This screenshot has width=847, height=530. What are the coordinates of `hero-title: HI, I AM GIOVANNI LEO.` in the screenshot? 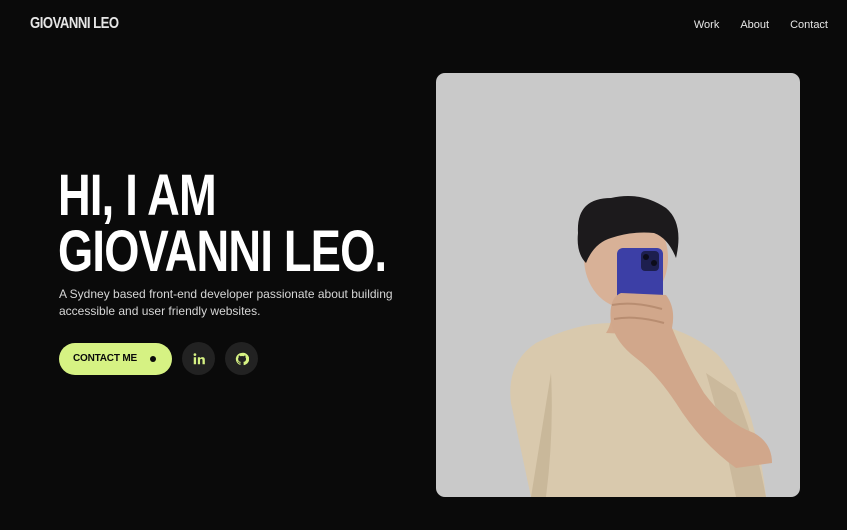 It's located at (222, 223).